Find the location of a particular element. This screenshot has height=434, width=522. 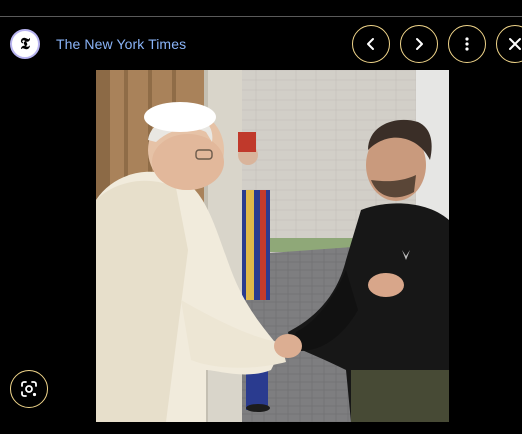

source-bar: 𝕿 The New York Times is located at coordinates (98, 44).